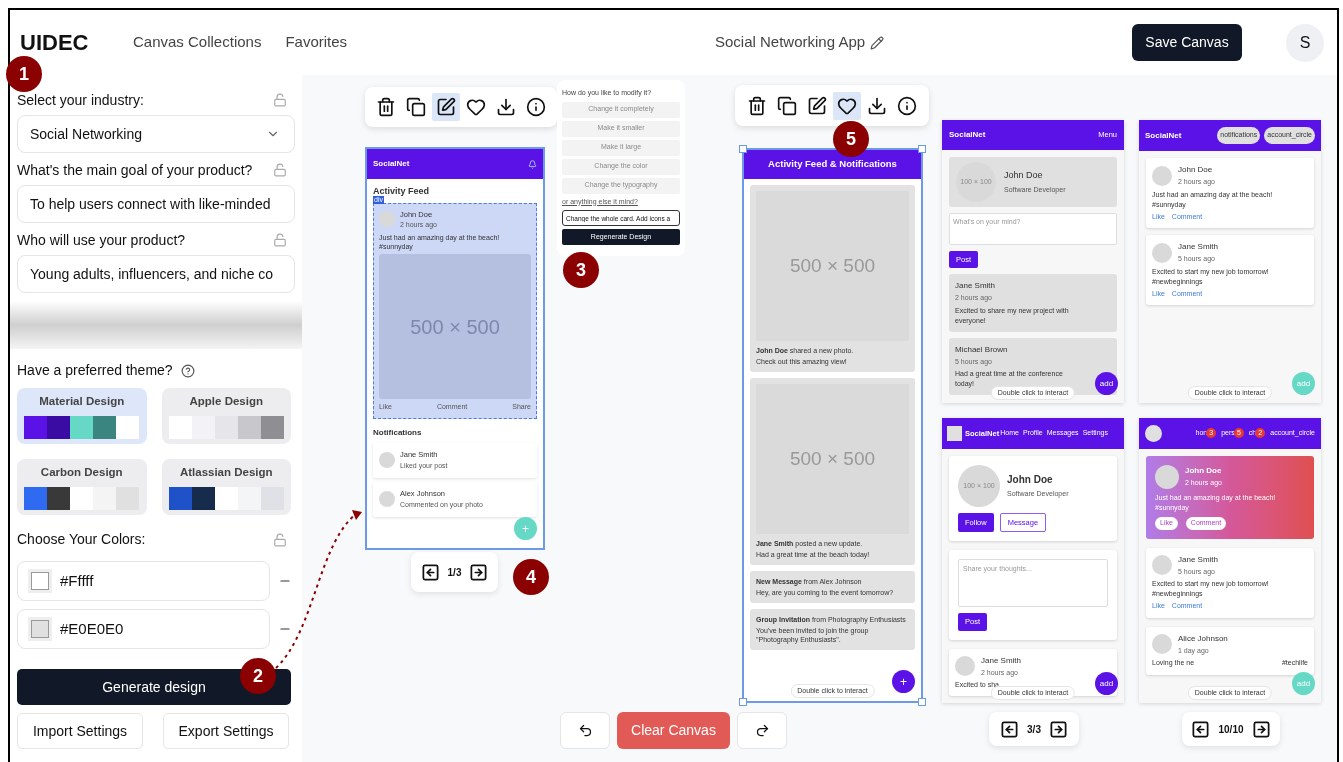  I want to click on app-title: Activity Feed & Notifications, so click(832, 164).